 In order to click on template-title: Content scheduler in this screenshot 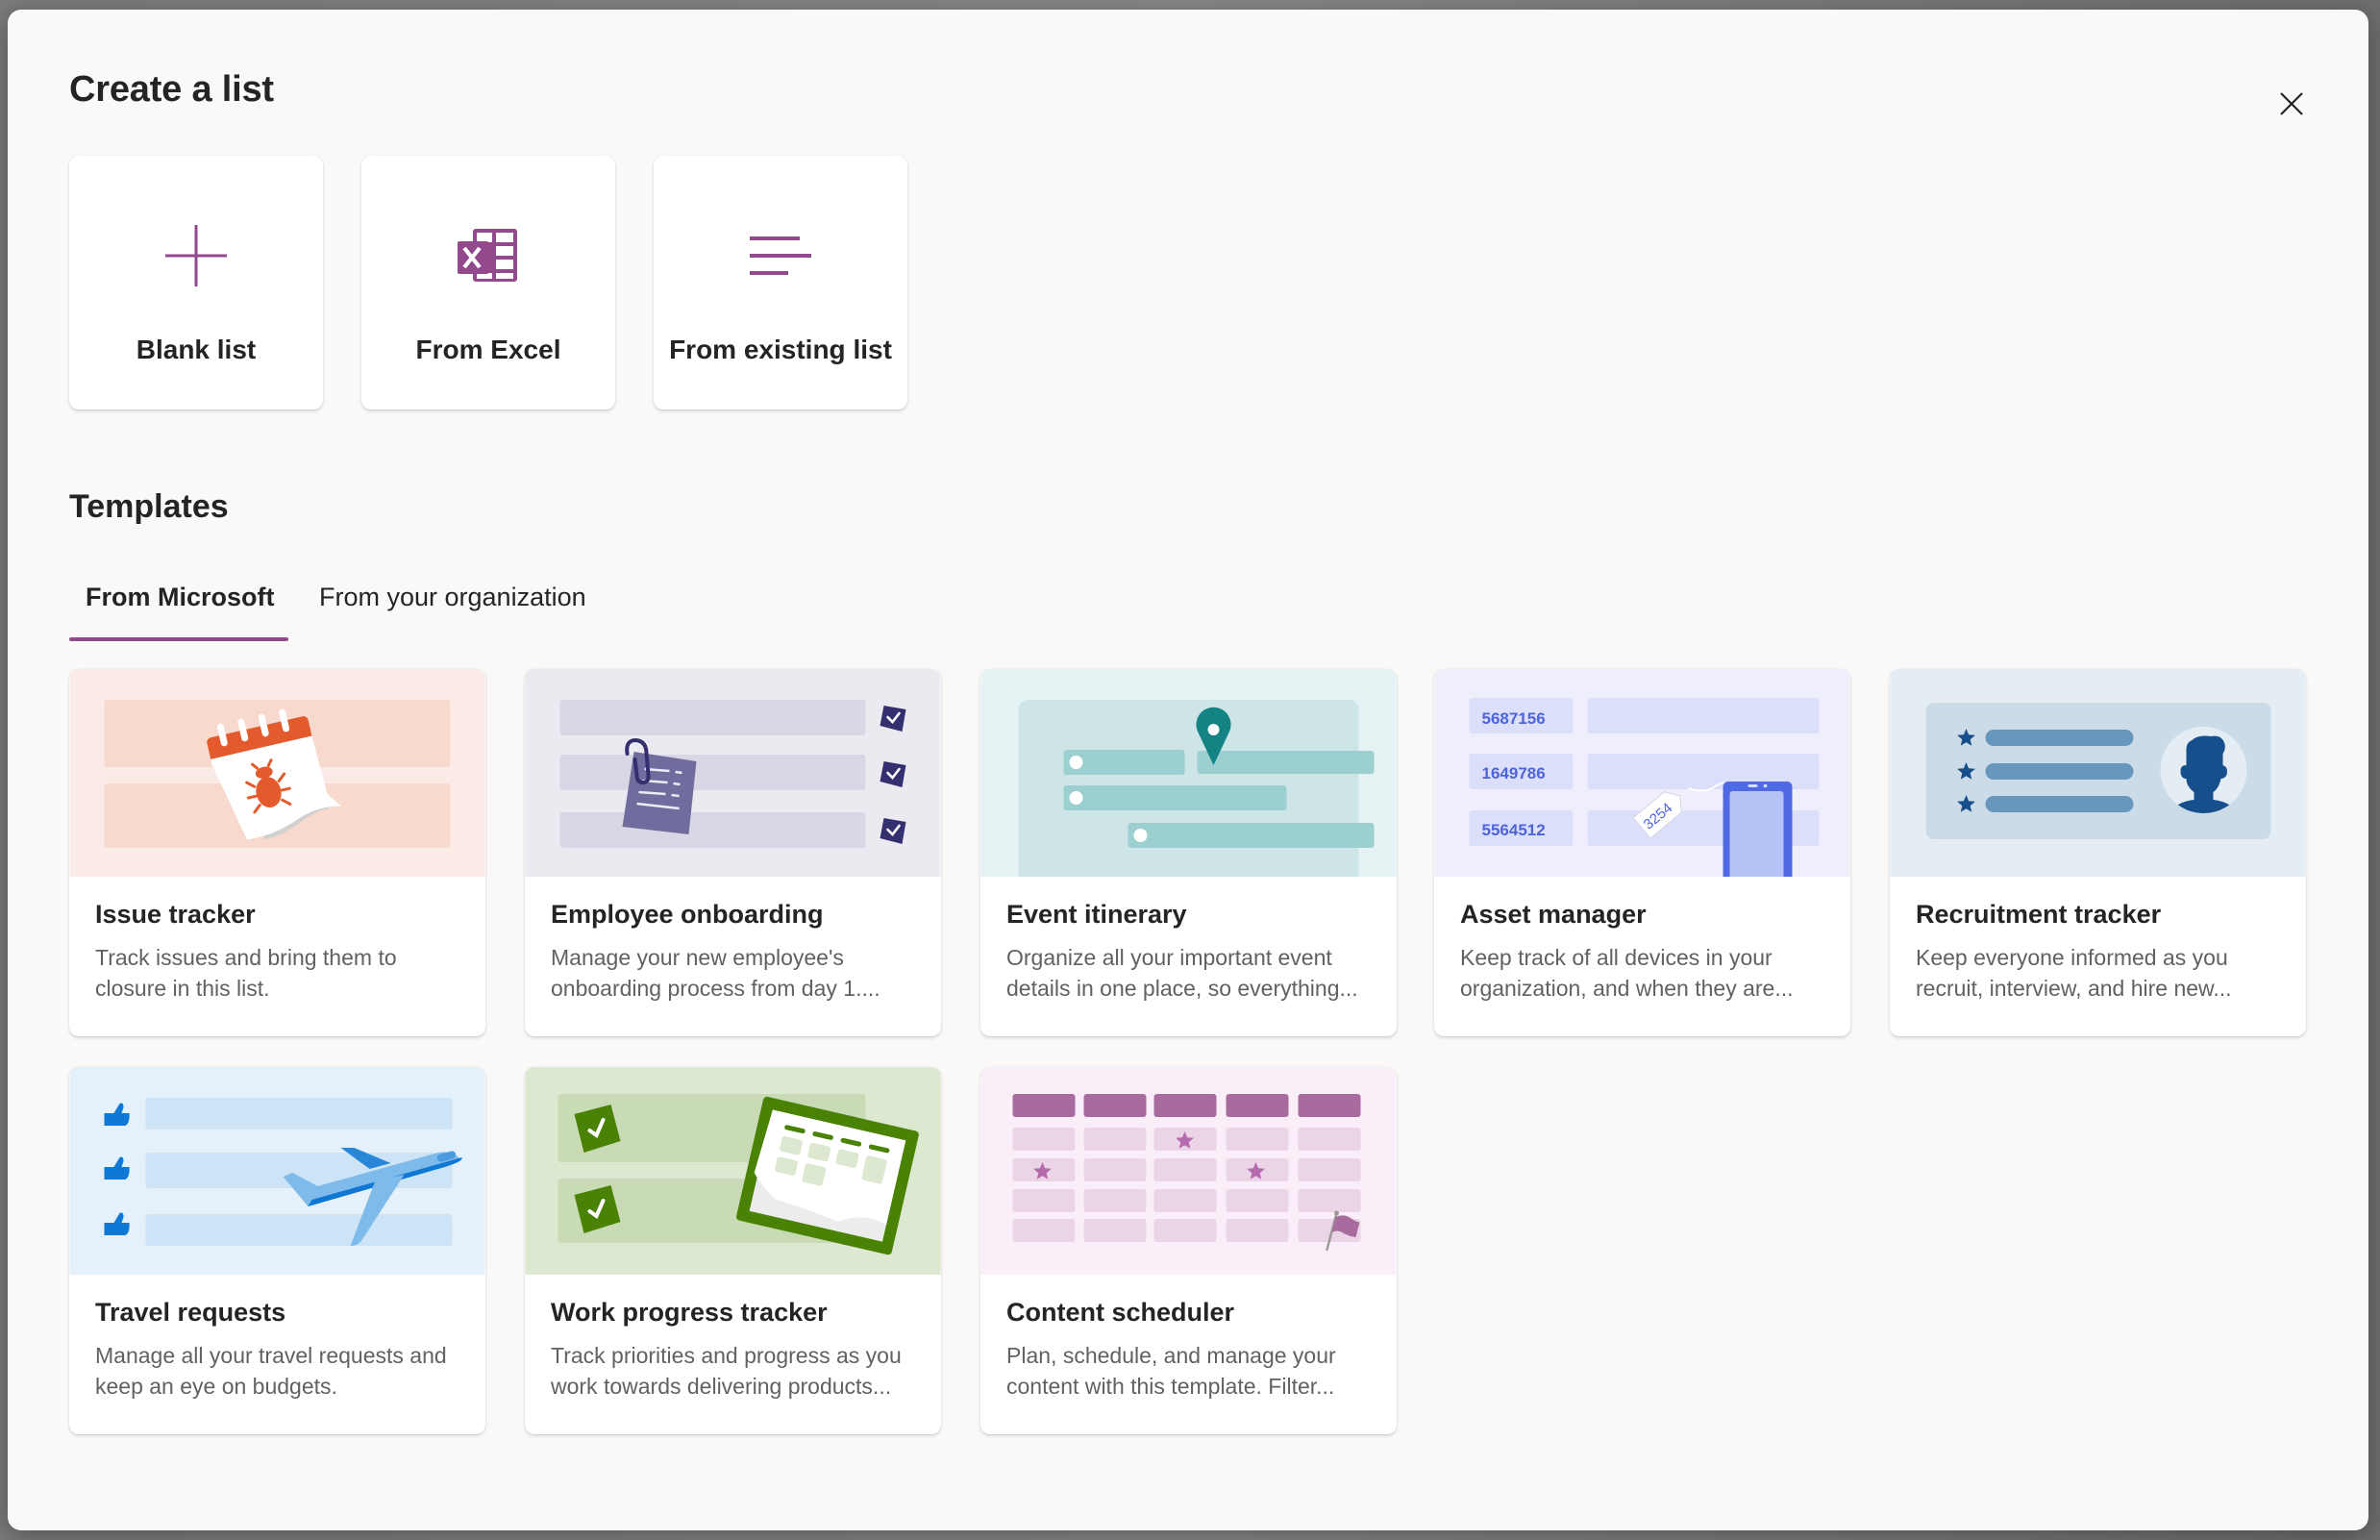, I will do `click(1120, 1312)`.